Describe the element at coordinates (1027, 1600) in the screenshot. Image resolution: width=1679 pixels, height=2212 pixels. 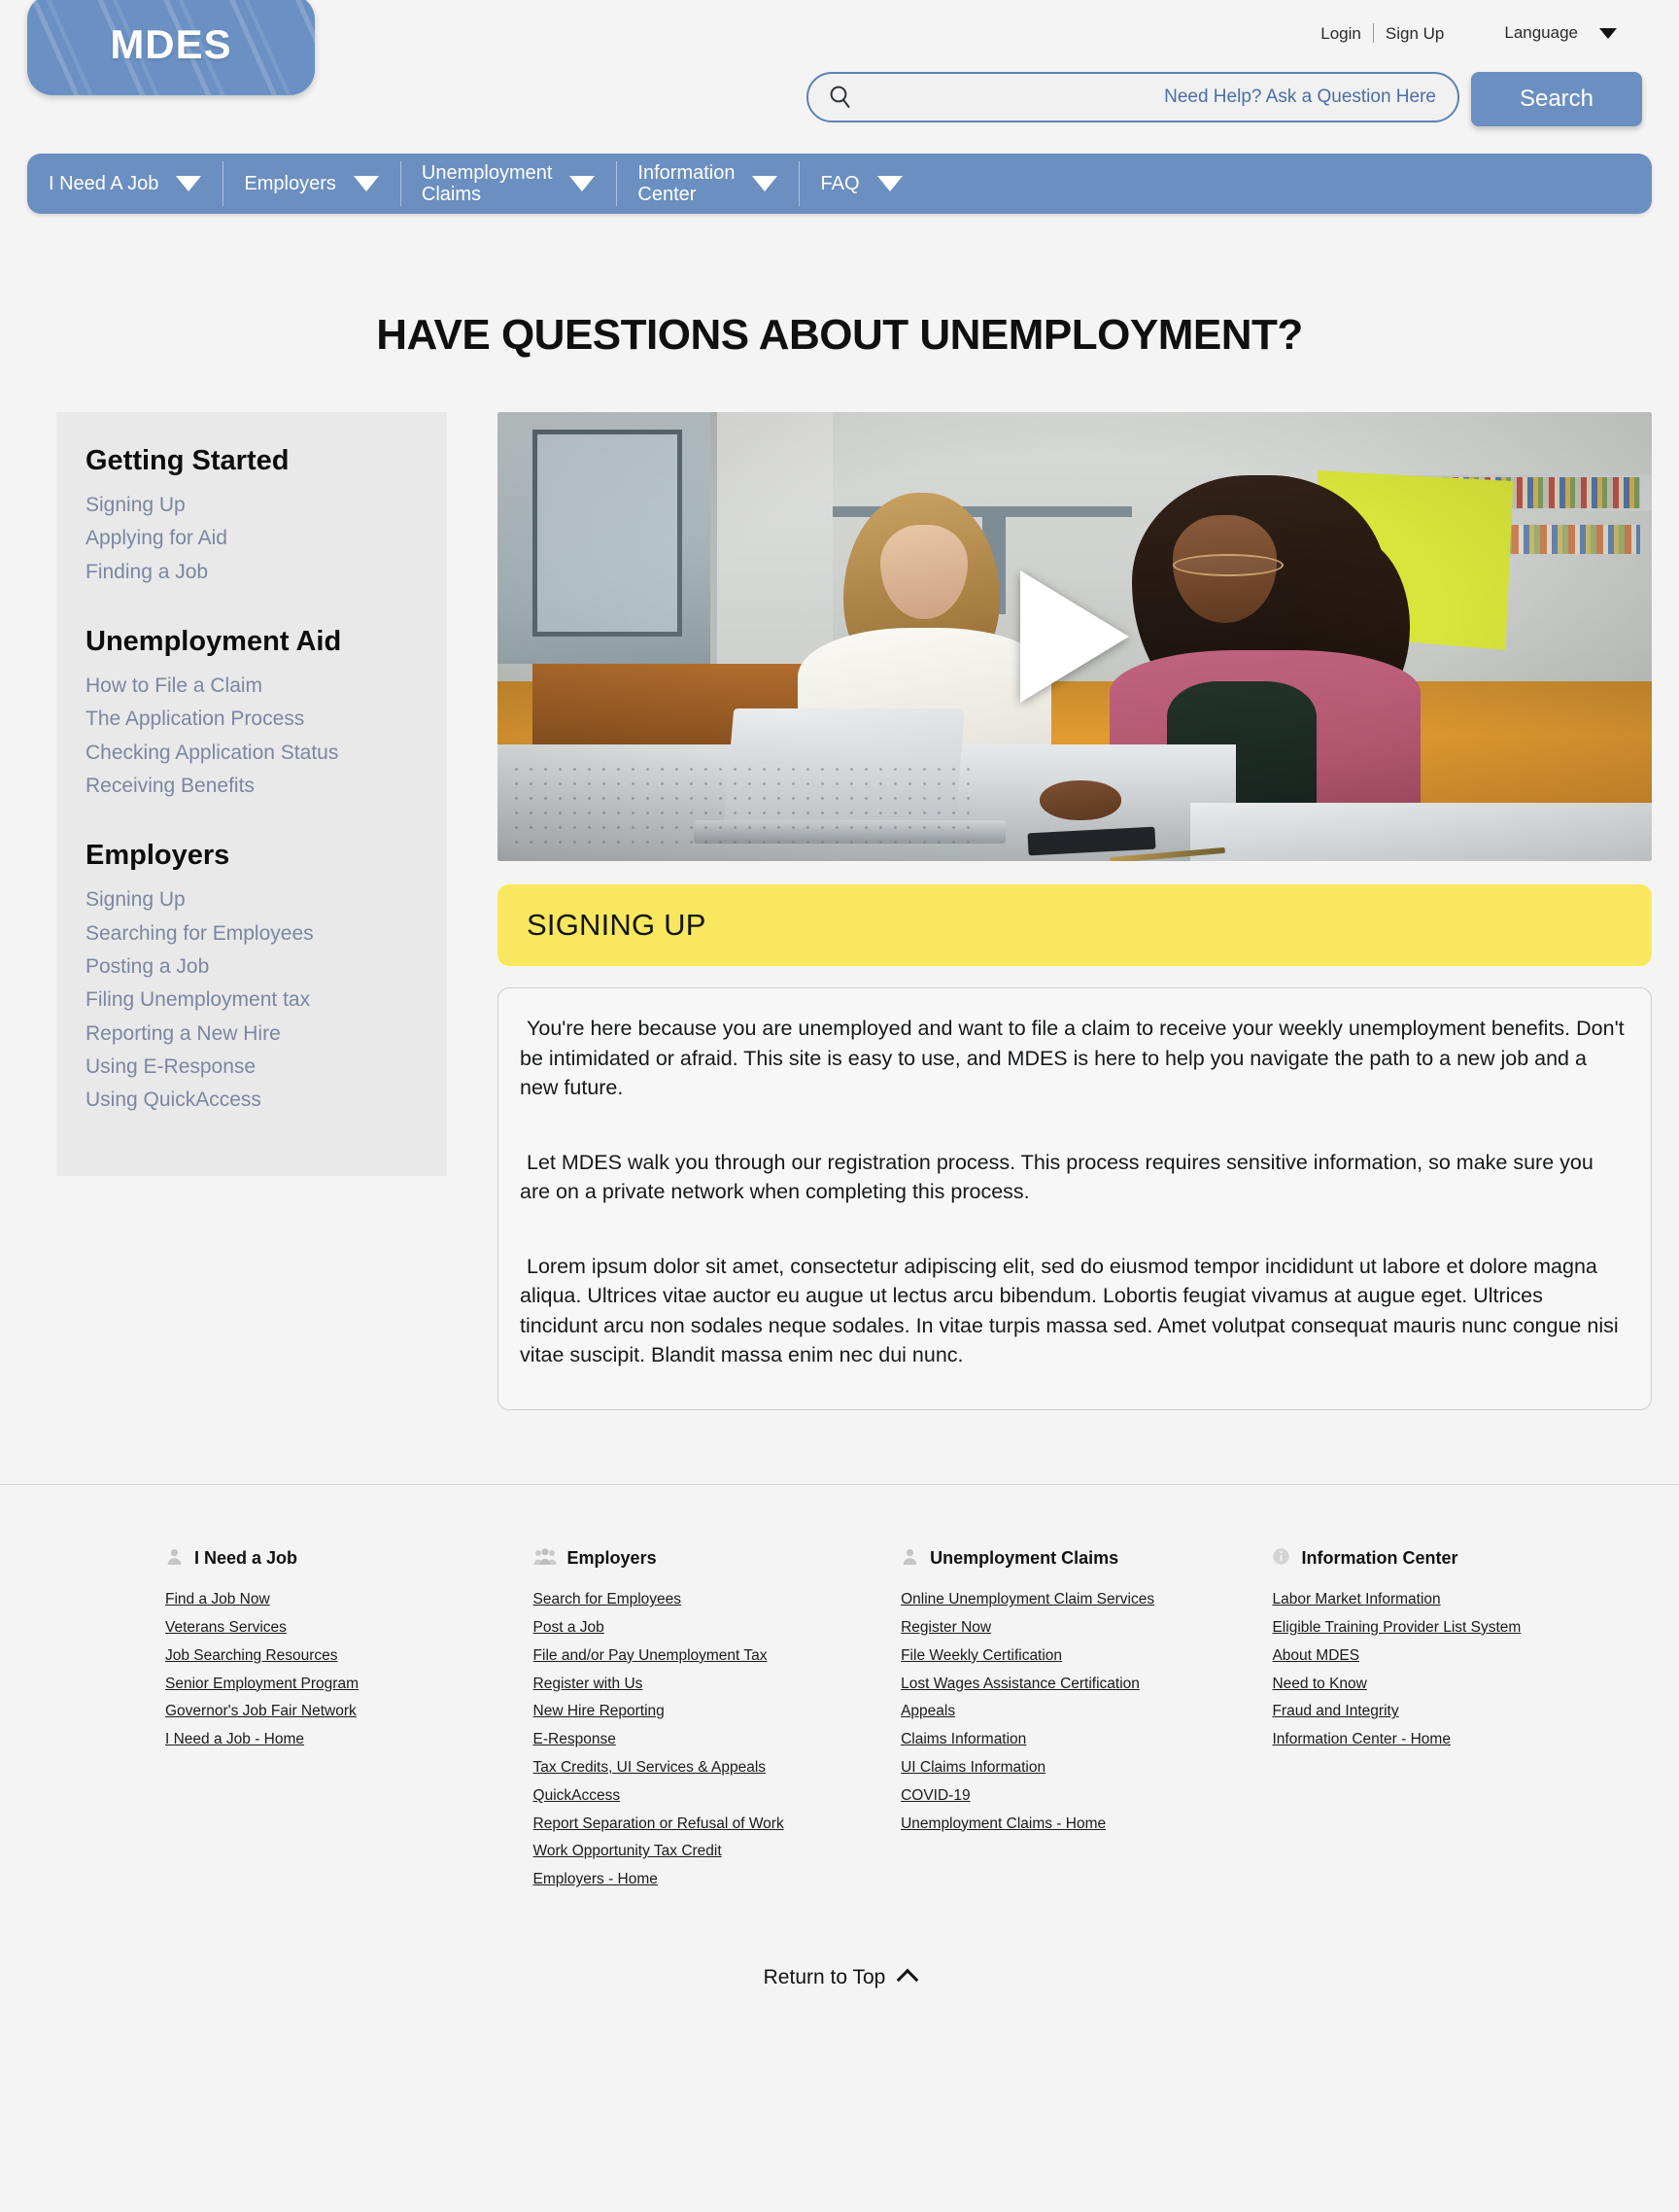
I see `footer-link: Online Unemployment Claim Services` at that location.